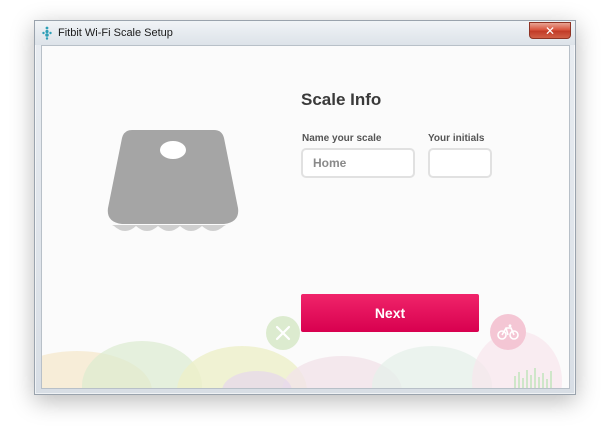 The width and height of the screenshot is (608, 438). I want to click on window-title: Fitbit Wi-Fi Scale Setup, so click(115, 33).